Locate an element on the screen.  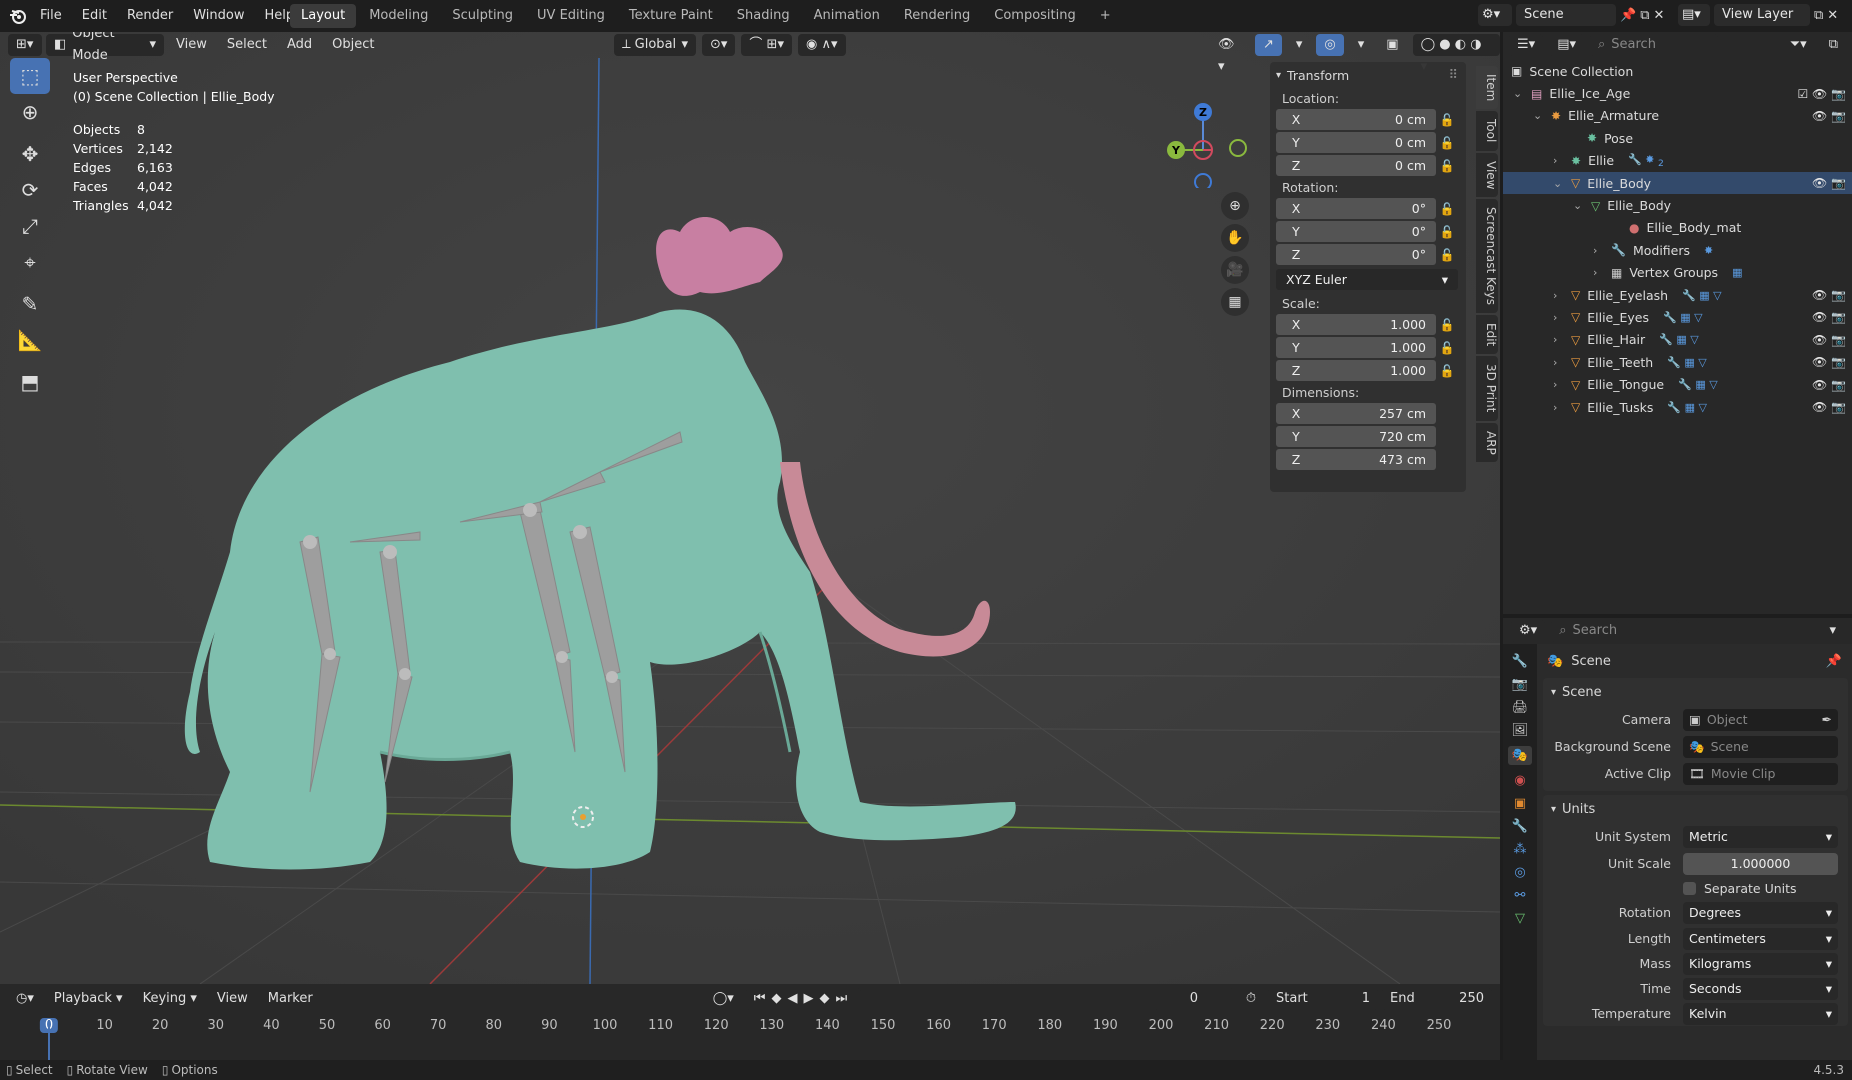
transform-field: Y 0° is located at coordinates (1356, 231).